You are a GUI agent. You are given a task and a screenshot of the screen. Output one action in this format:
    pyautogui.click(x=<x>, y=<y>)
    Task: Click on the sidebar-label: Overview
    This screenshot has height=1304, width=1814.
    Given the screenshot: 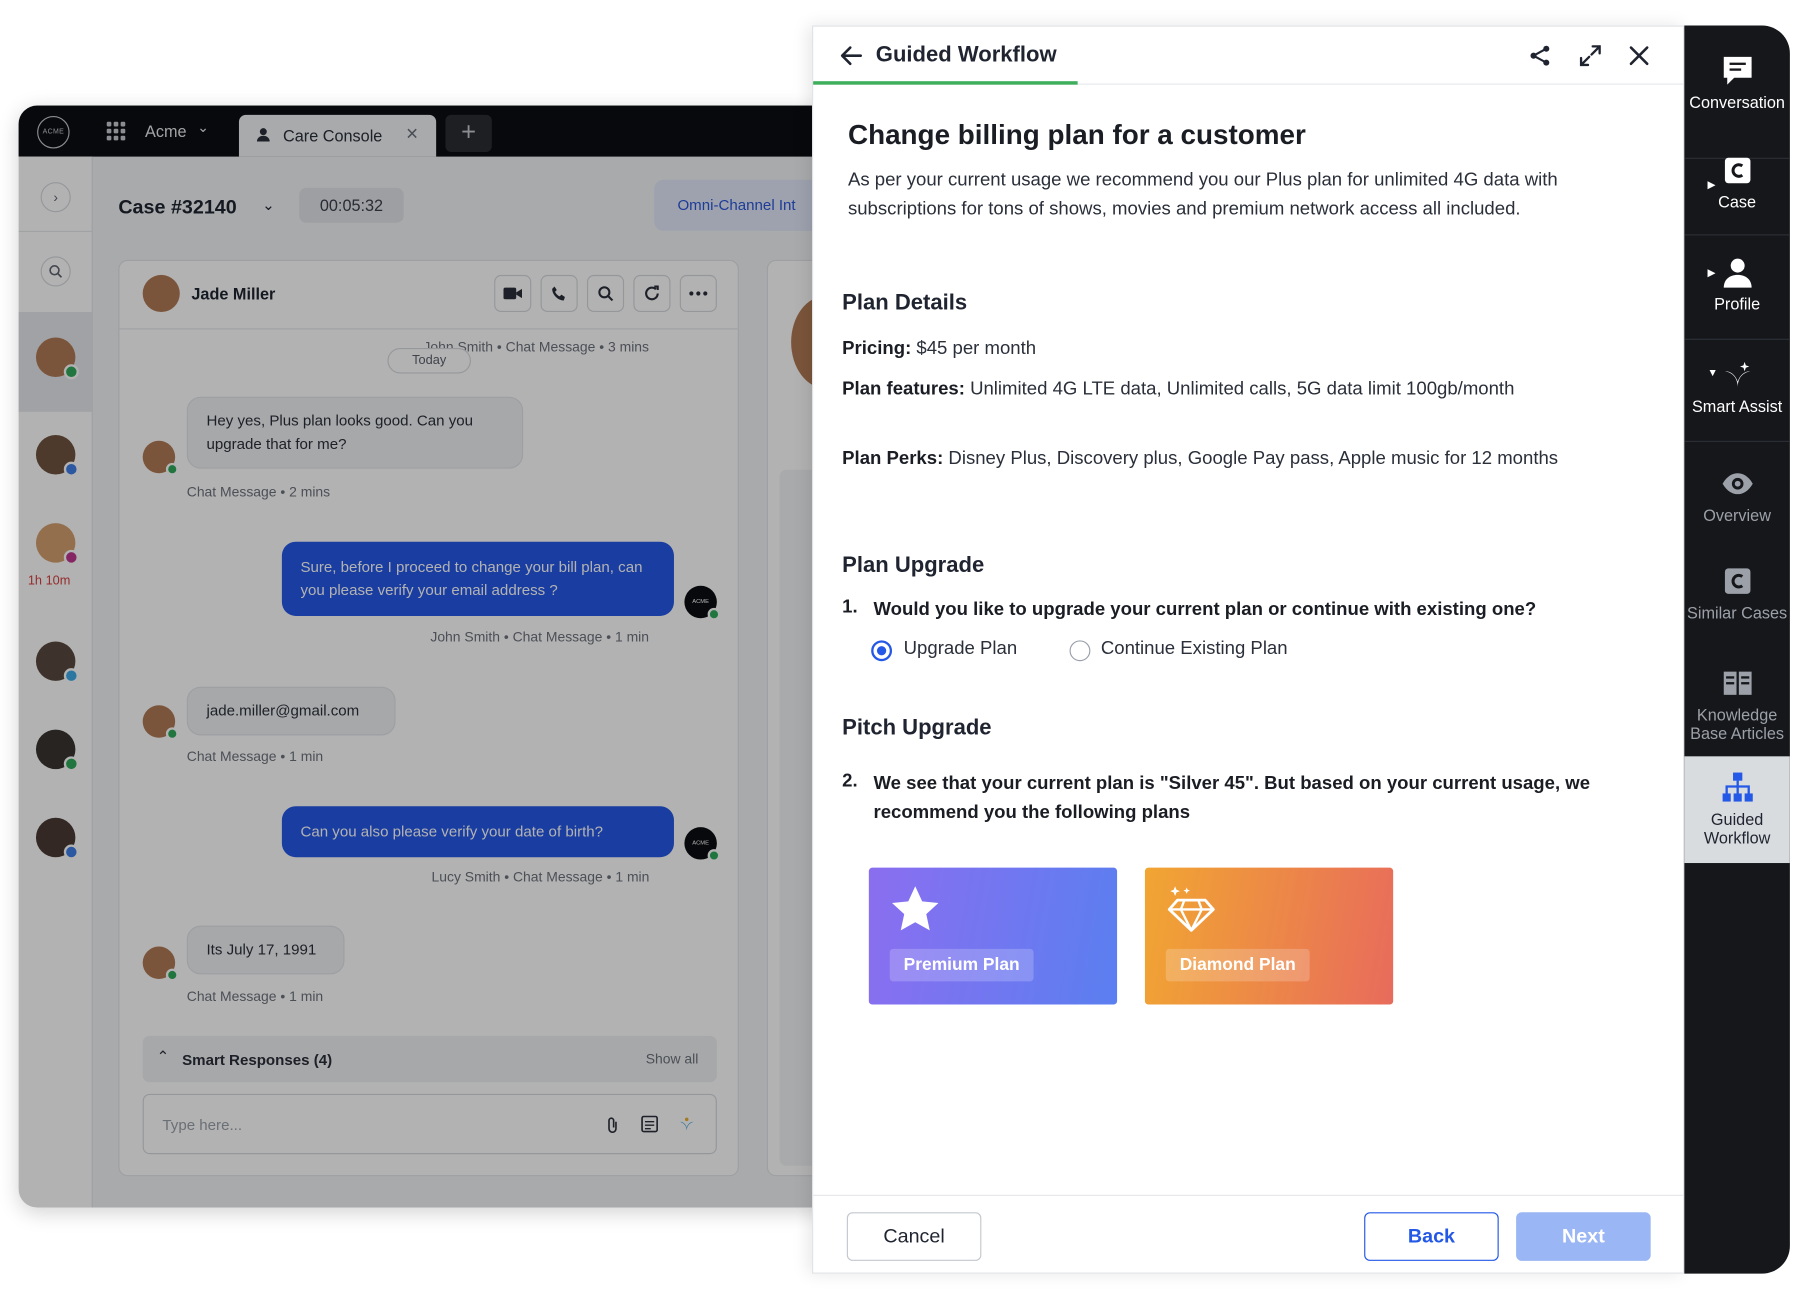 What is the action you would take?
    pyautogui.click(x=1737, y=515)
    